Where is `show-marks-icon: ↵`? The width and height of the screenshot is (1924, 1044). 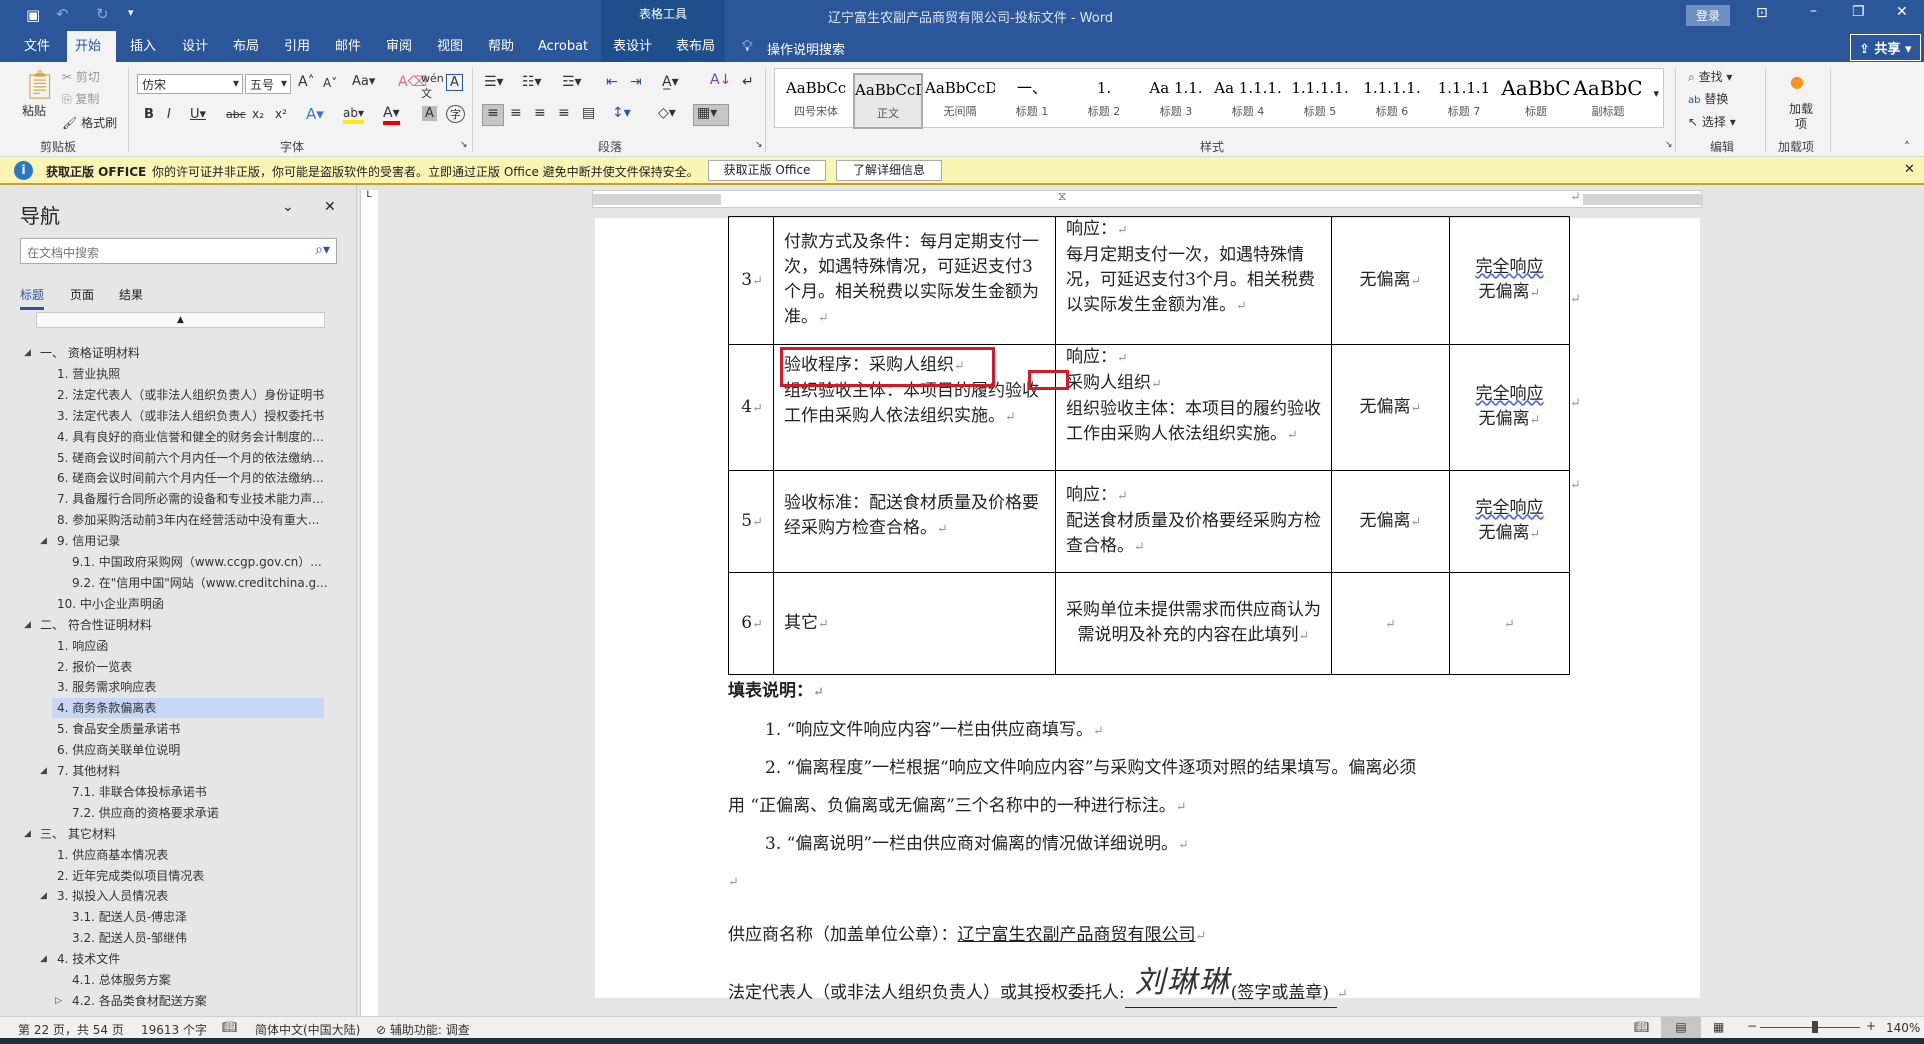
show-marks-icon: ↵ is located at coordinates (748, 82).